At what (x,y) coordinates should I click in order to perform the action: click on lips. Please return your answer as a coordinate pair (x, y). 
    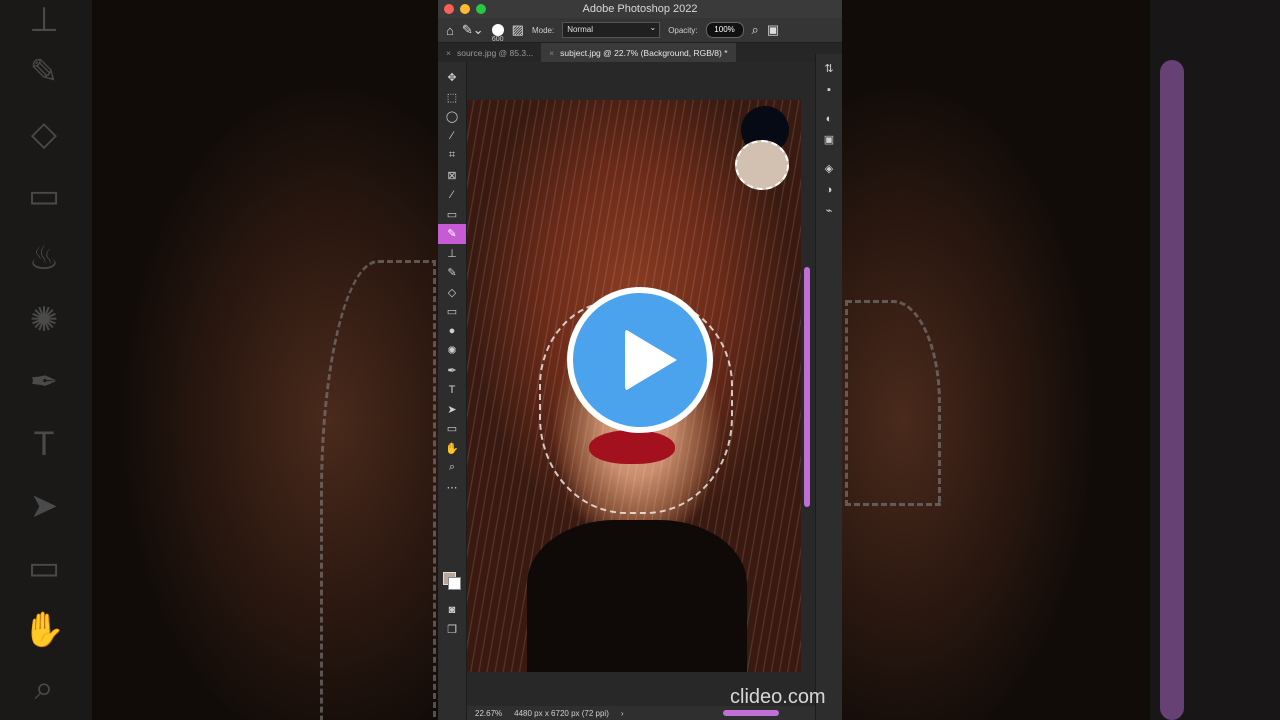
    Looking at the image, I should click on (632, 447).